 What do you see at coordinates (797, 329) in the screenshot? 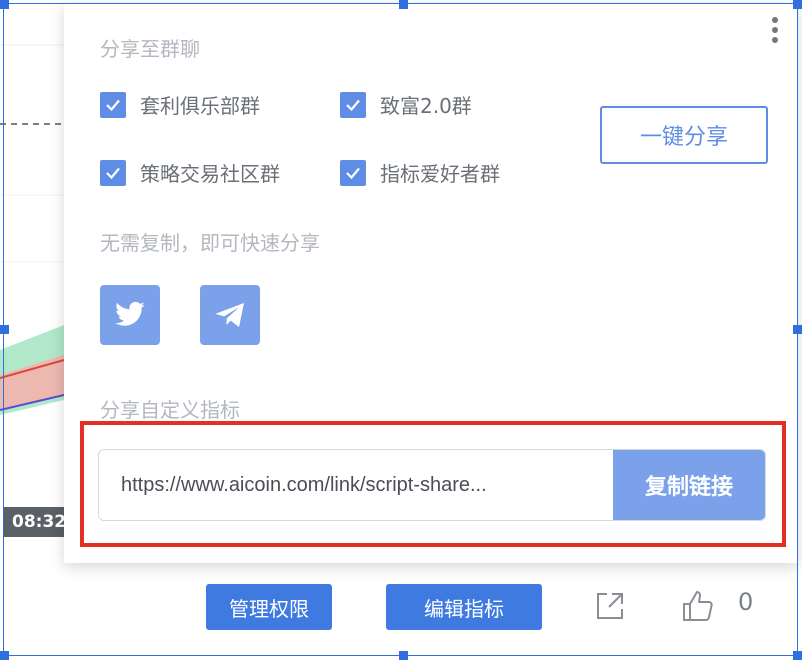
I see `resize-handle-right` at bounding box center [797, 329].